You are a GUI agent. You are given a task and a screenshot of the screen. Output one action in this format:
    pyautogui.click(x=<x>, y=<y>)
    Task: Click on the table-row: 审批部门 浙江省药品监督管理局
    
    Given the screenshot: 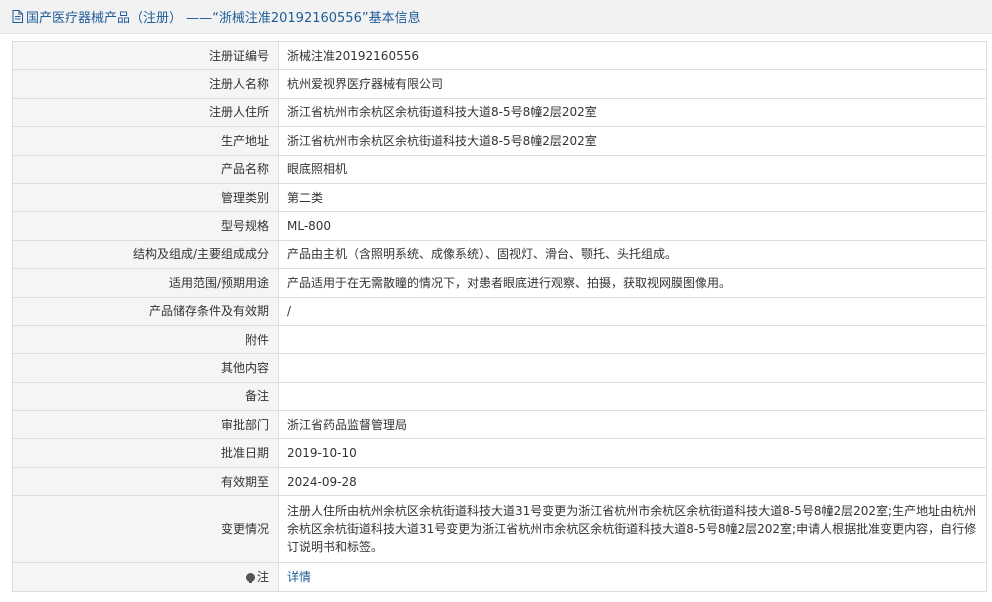 What is the action you would take?
    pyautogui.click(x=499, y=425)
    